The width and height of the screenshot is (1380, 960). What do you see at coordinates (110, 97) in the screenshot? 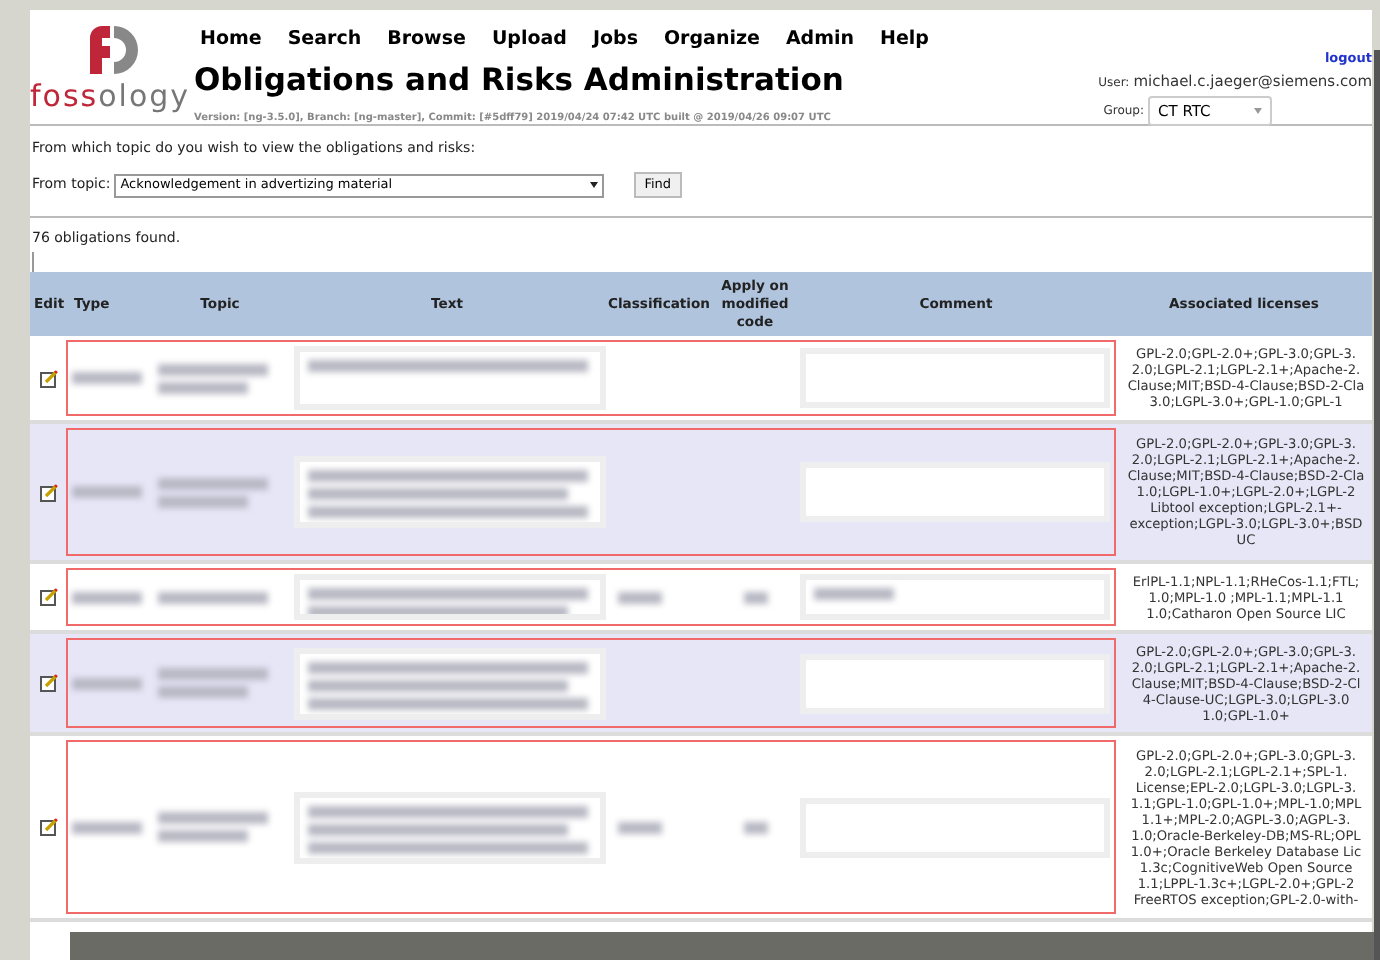
I see `logo-text: fossology` at bounding box center [110, 97].